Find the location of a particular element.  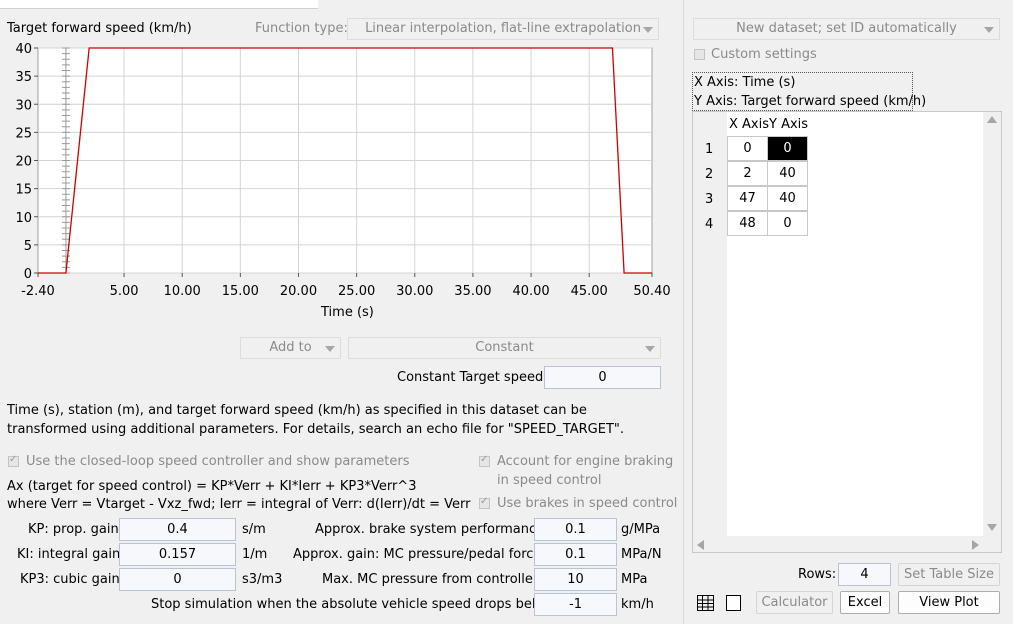

ki-label: KI: integral gain: is located at coordinates (71, 554).